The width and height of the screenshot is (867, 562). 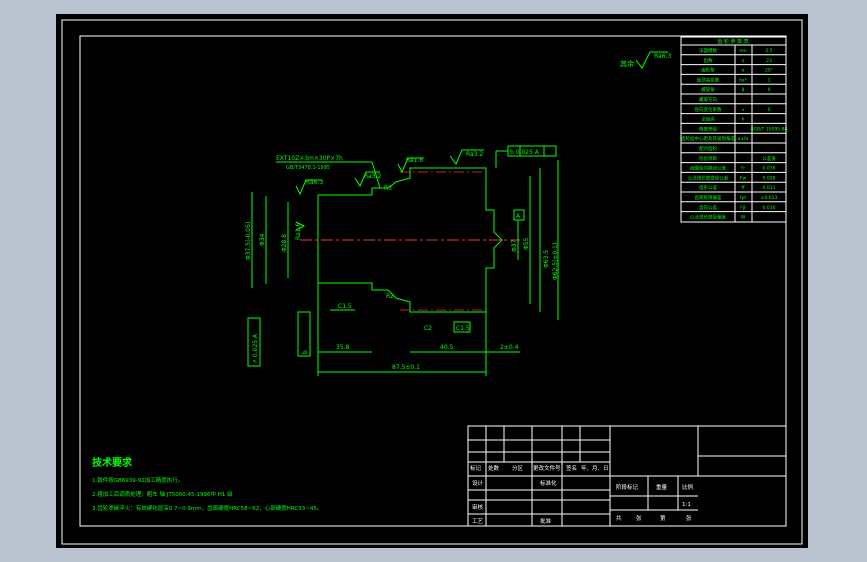 I want to click on svg-text: Φ34, so click(x=262, y=239).